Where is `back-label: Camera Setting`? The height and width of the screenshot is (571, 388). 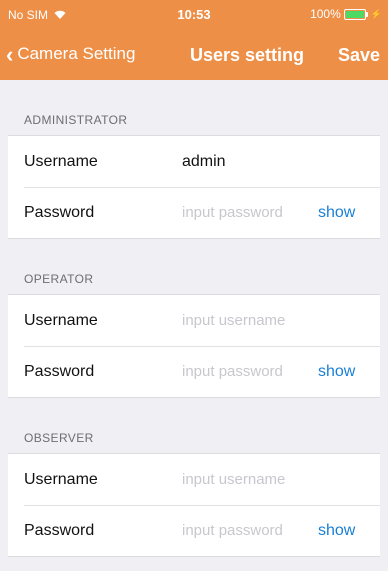 back-label: Camera Setting is located at coordinates (76, 53).